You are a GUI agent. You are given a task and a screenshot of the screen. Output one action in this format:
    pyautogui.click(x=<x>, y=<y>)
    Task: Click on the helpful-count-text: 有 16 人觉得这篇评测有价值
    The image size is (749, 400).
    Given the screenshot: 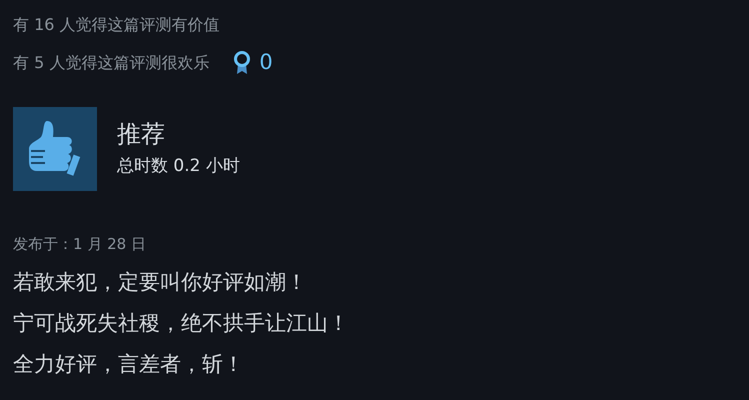 What is the action you would take?
    pyautogui.click(x=117, y=25)
    